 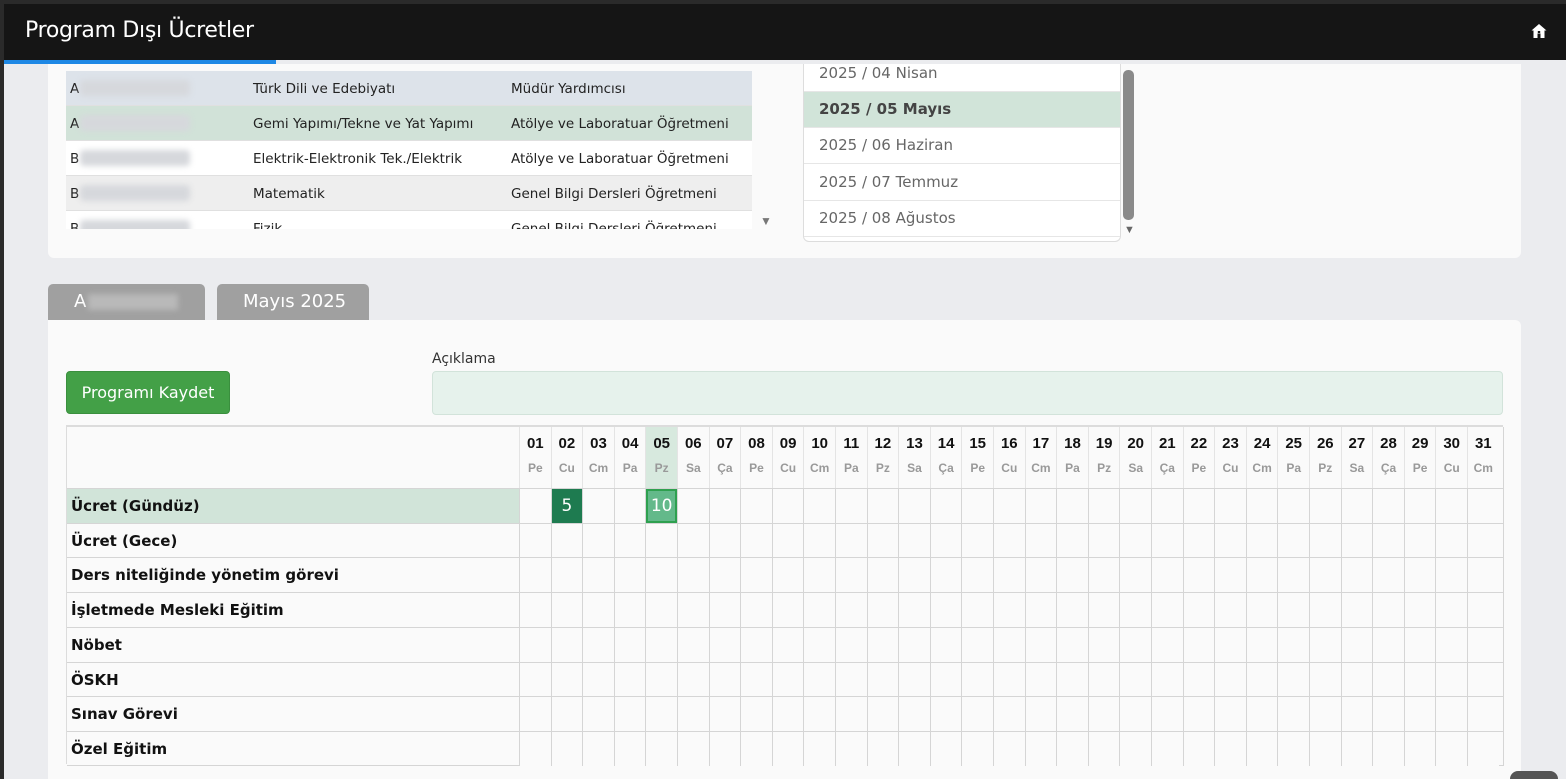 I want to click on scroll-down-icon: ▼, so click(x=1129, y=230).